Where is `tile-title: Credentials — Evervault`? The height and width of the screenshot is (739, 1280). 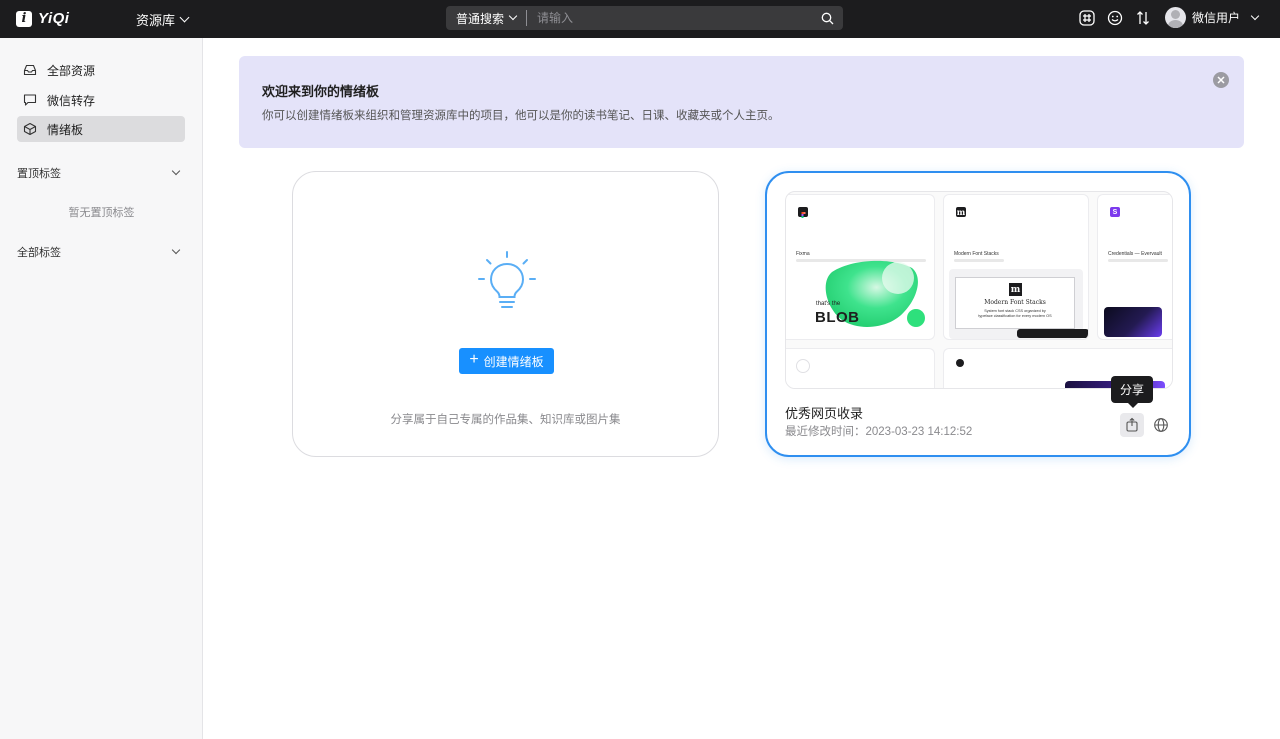 tile-title: Credentials — Evervault is located at coordinates (1135, 254).